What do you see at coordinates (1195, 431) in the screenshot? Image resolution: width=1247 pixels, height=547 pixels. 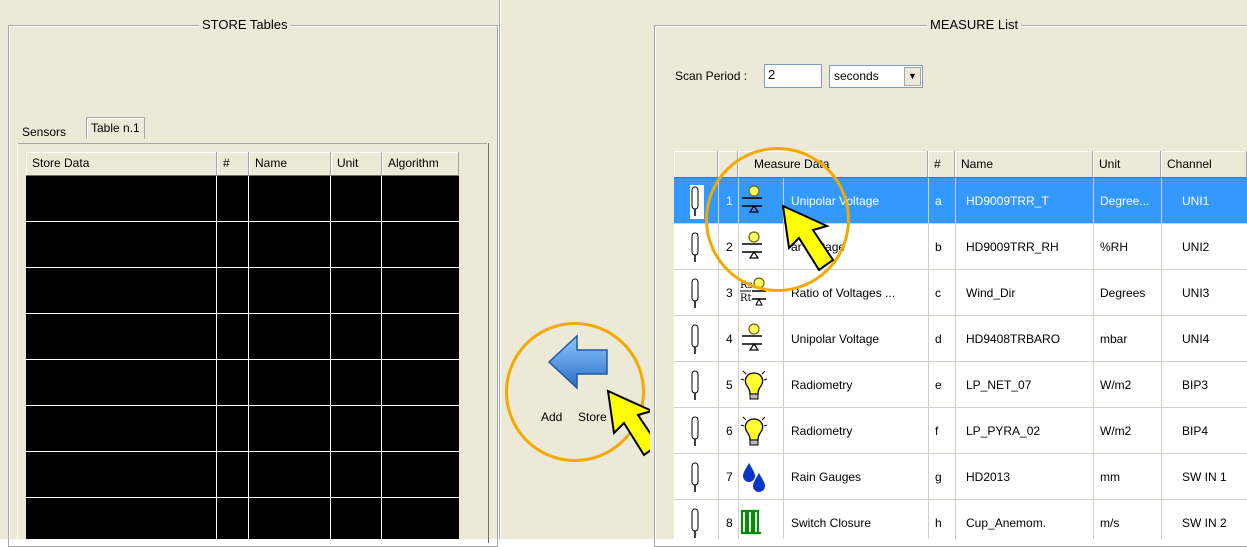 I see `channel-cell: BIP4` at bounding box center [1195, 431].